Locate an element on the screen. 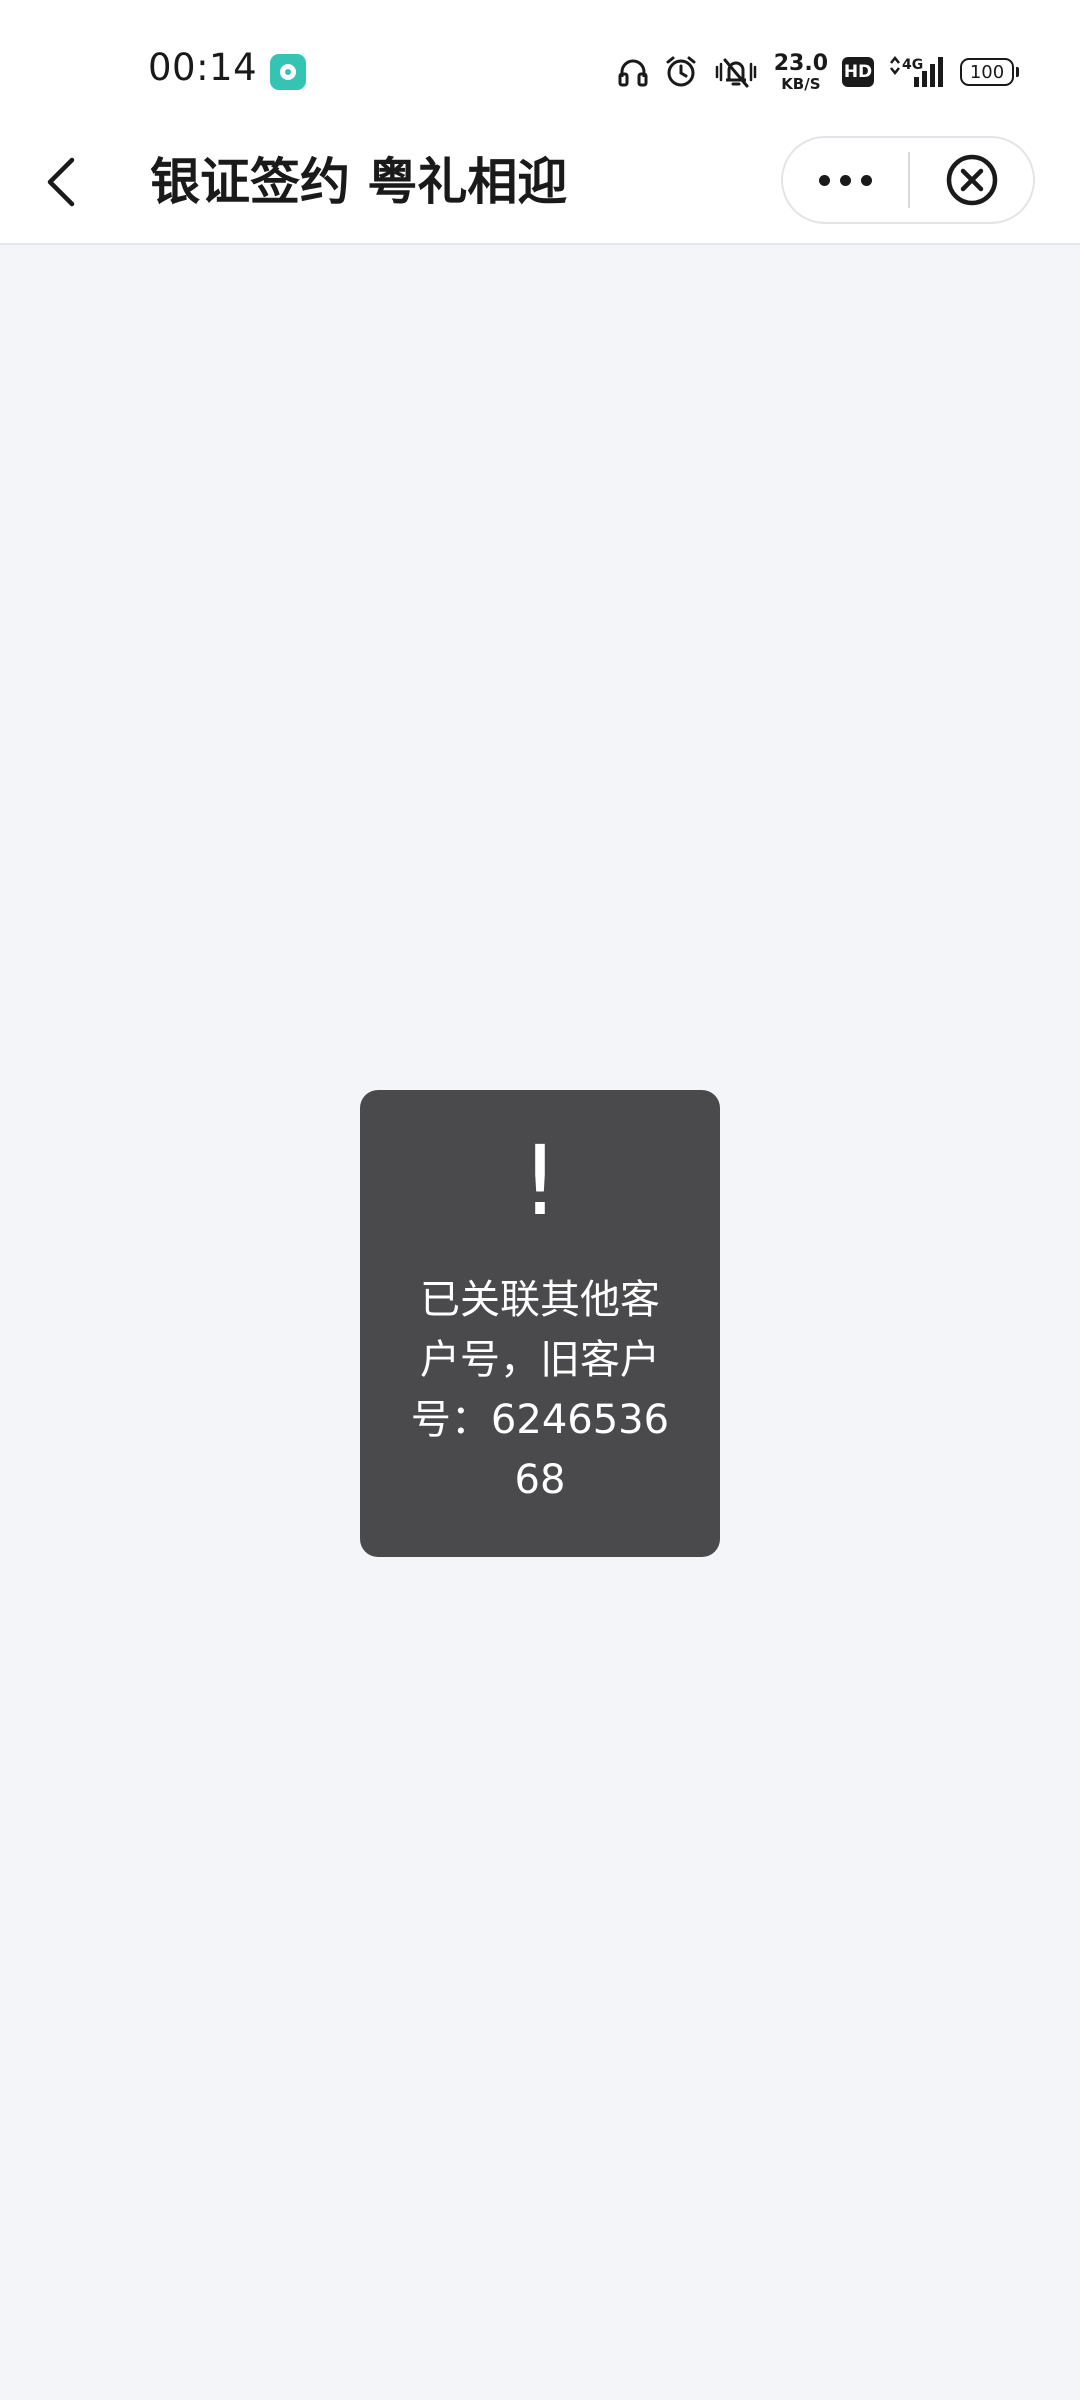 This screenshot has width=1080, height=2400. close-circle-icon is located at coordinates (971, 180).